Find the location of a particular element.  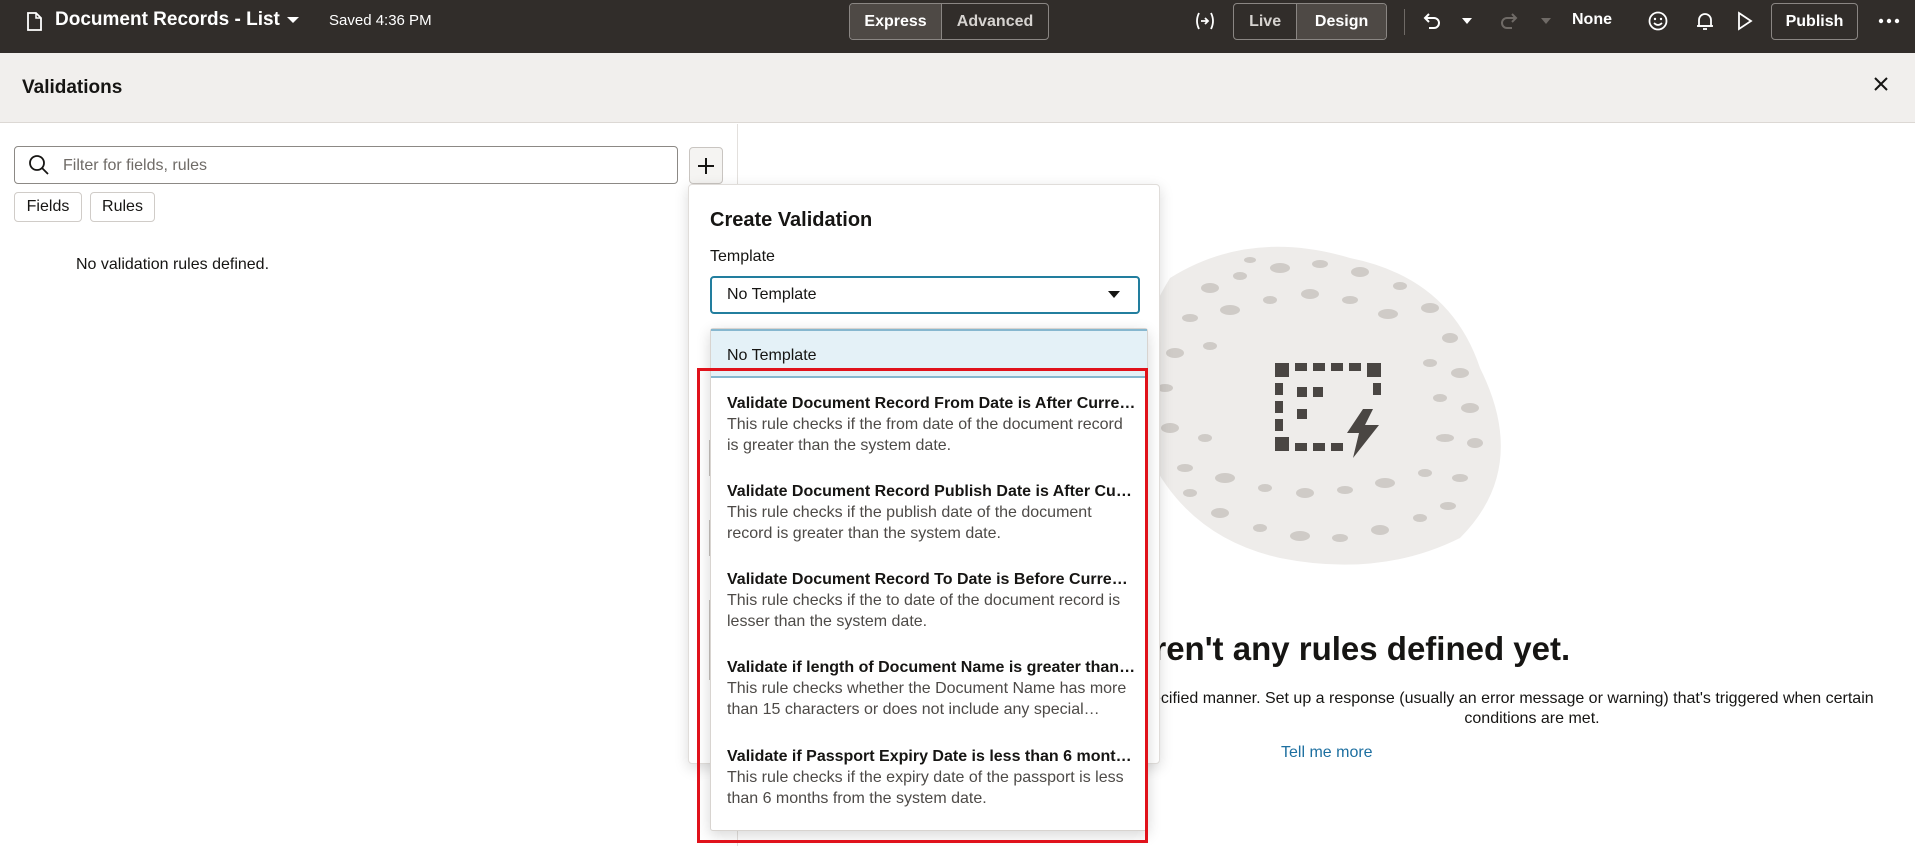

tab-design: Design is located at coordinates (1341, 21).